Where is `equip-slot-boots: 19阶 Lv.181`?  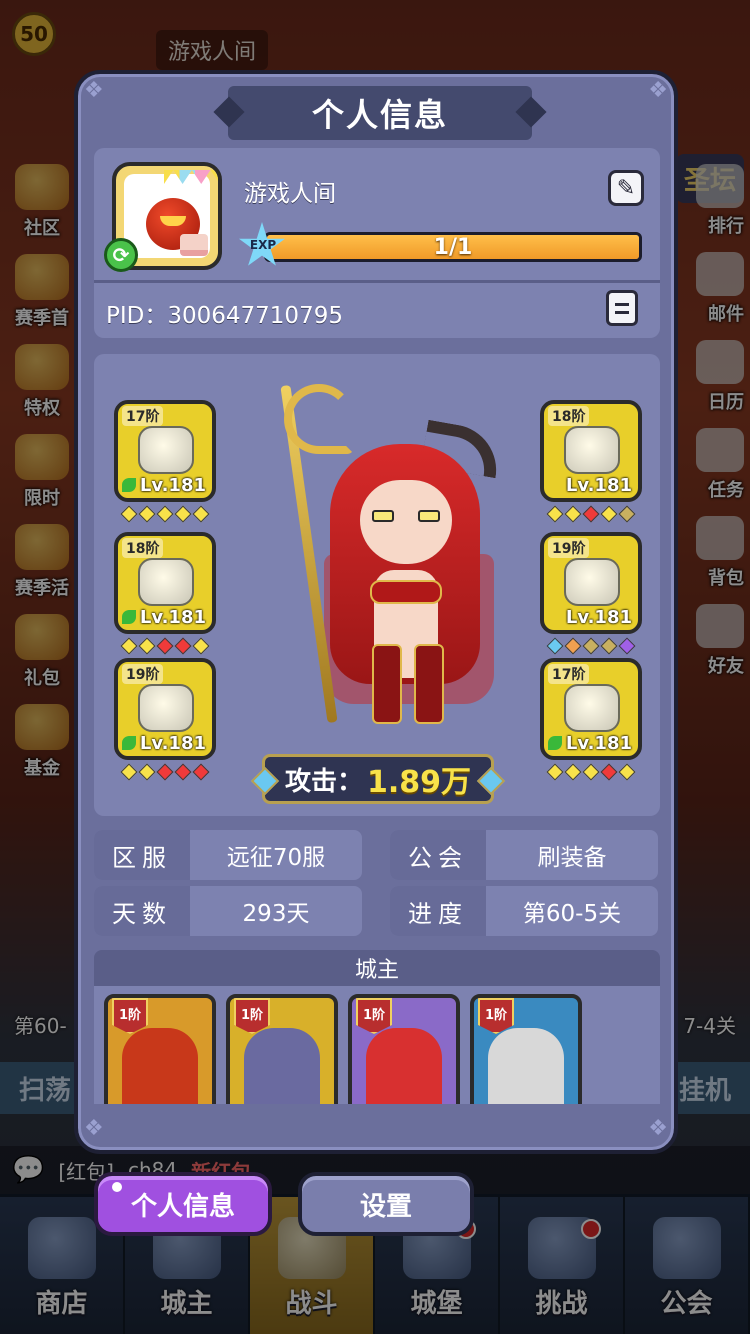 equip-slot-boots: 19阶 Lv.181 is located at coordinates (165, 709).